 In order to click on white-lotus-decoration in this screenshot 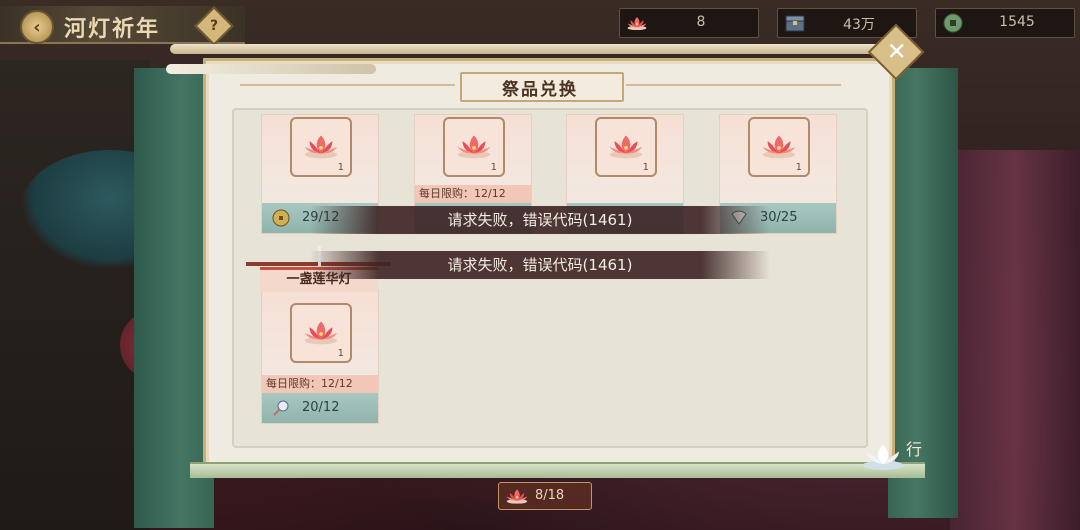, I will do `click(883, 457)`.